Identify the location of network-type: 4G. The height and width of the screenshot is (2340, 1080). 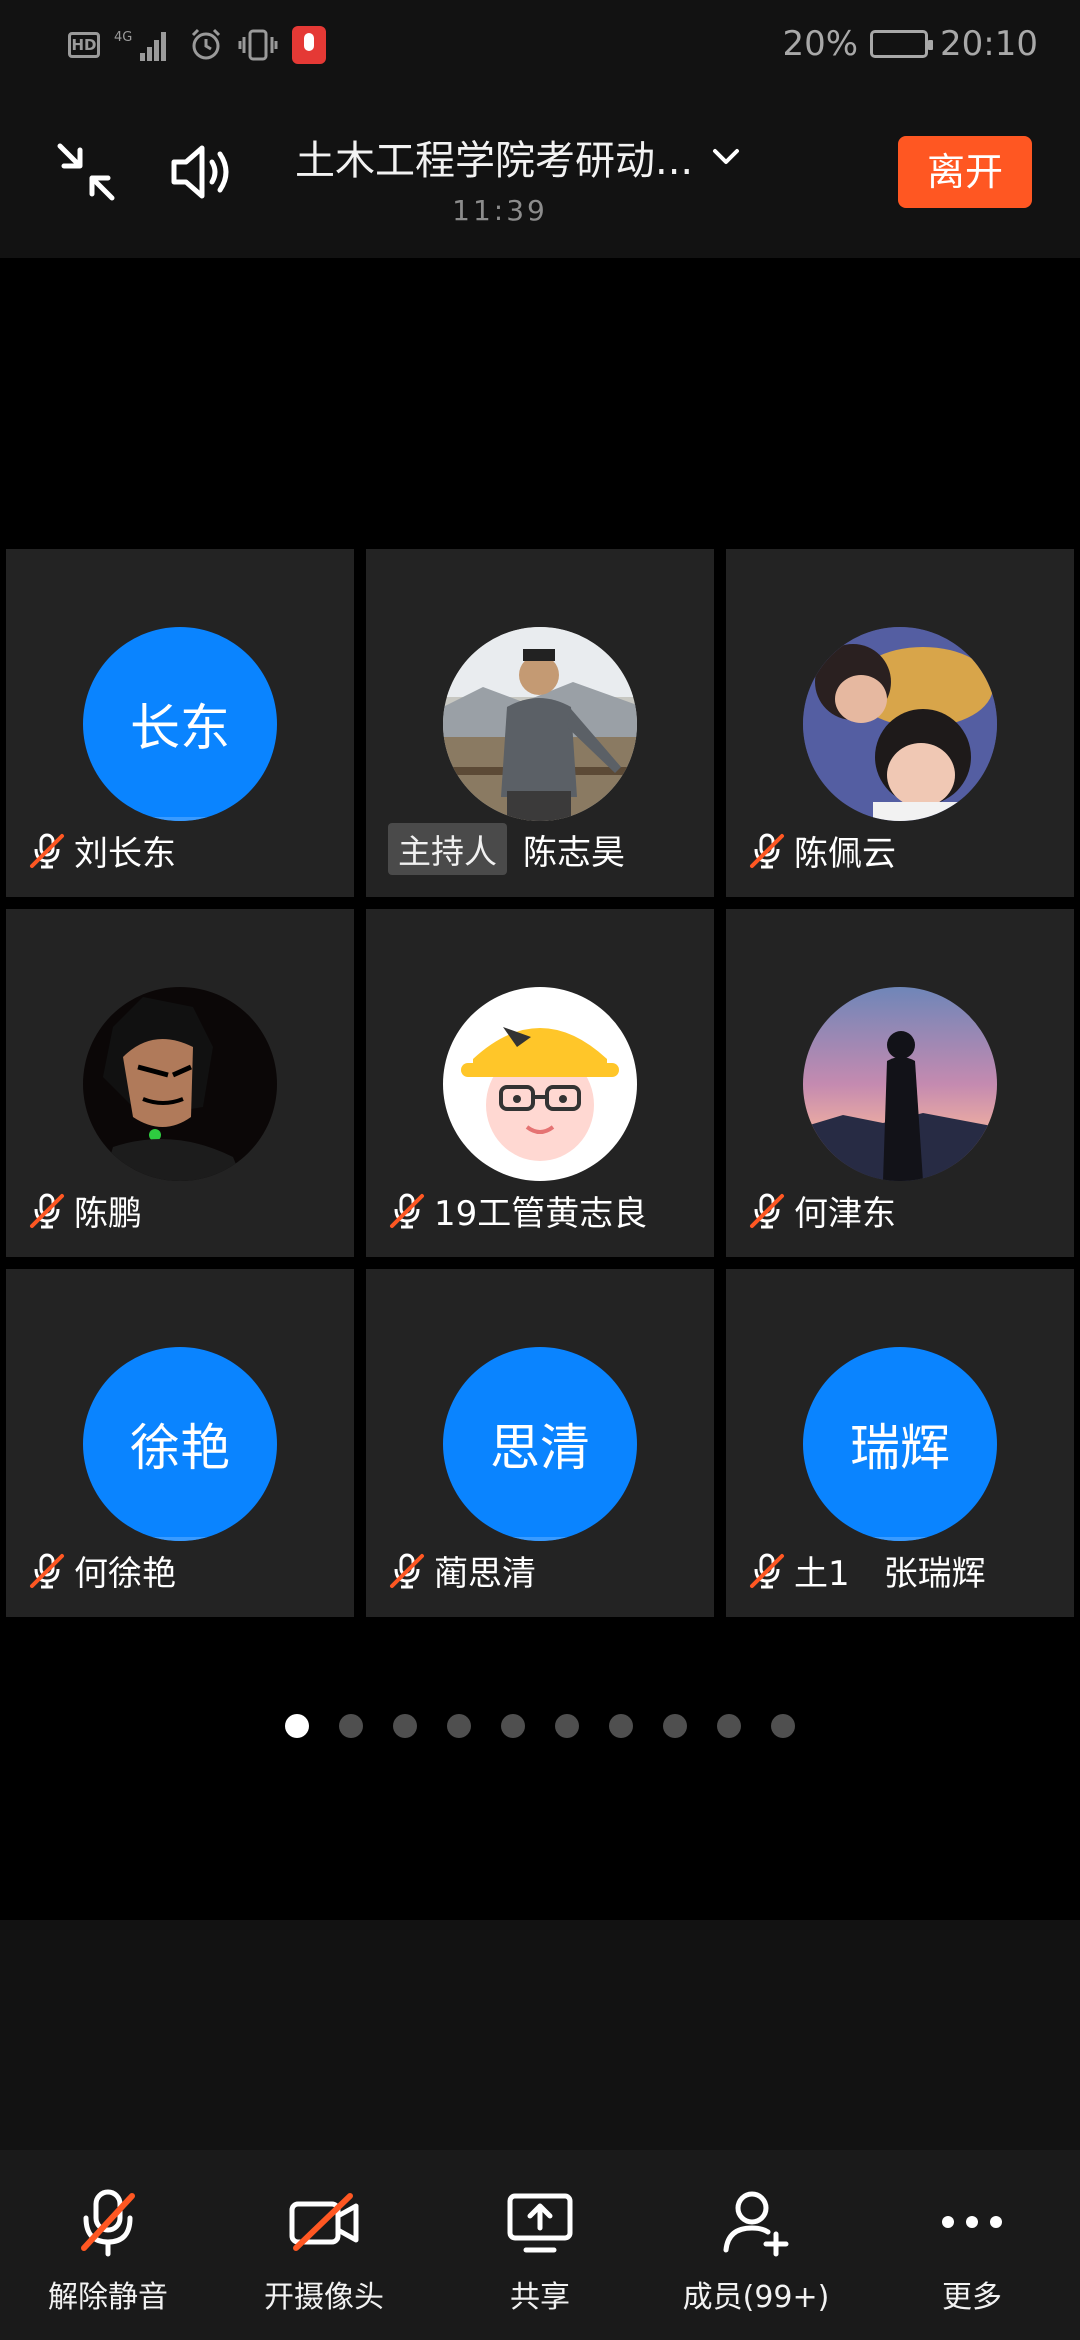
(123, 37).